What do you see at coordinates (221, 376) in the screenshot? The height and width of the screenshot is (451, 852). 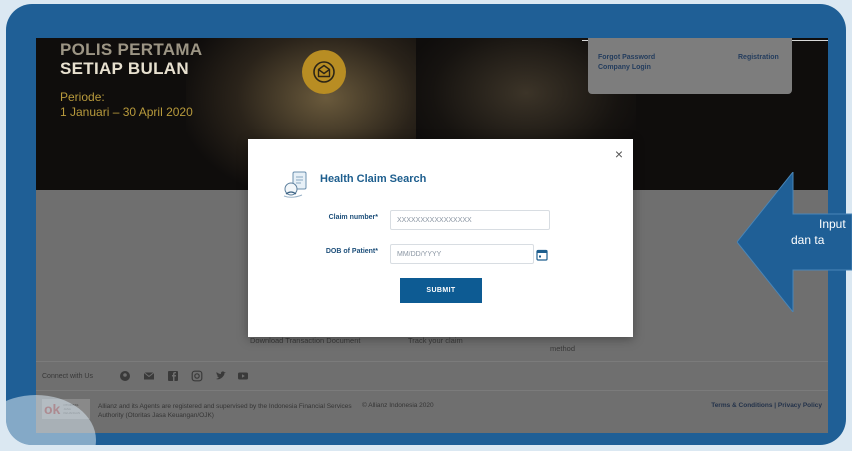 I see `twitter-icon` at bounding box center [221, 376].